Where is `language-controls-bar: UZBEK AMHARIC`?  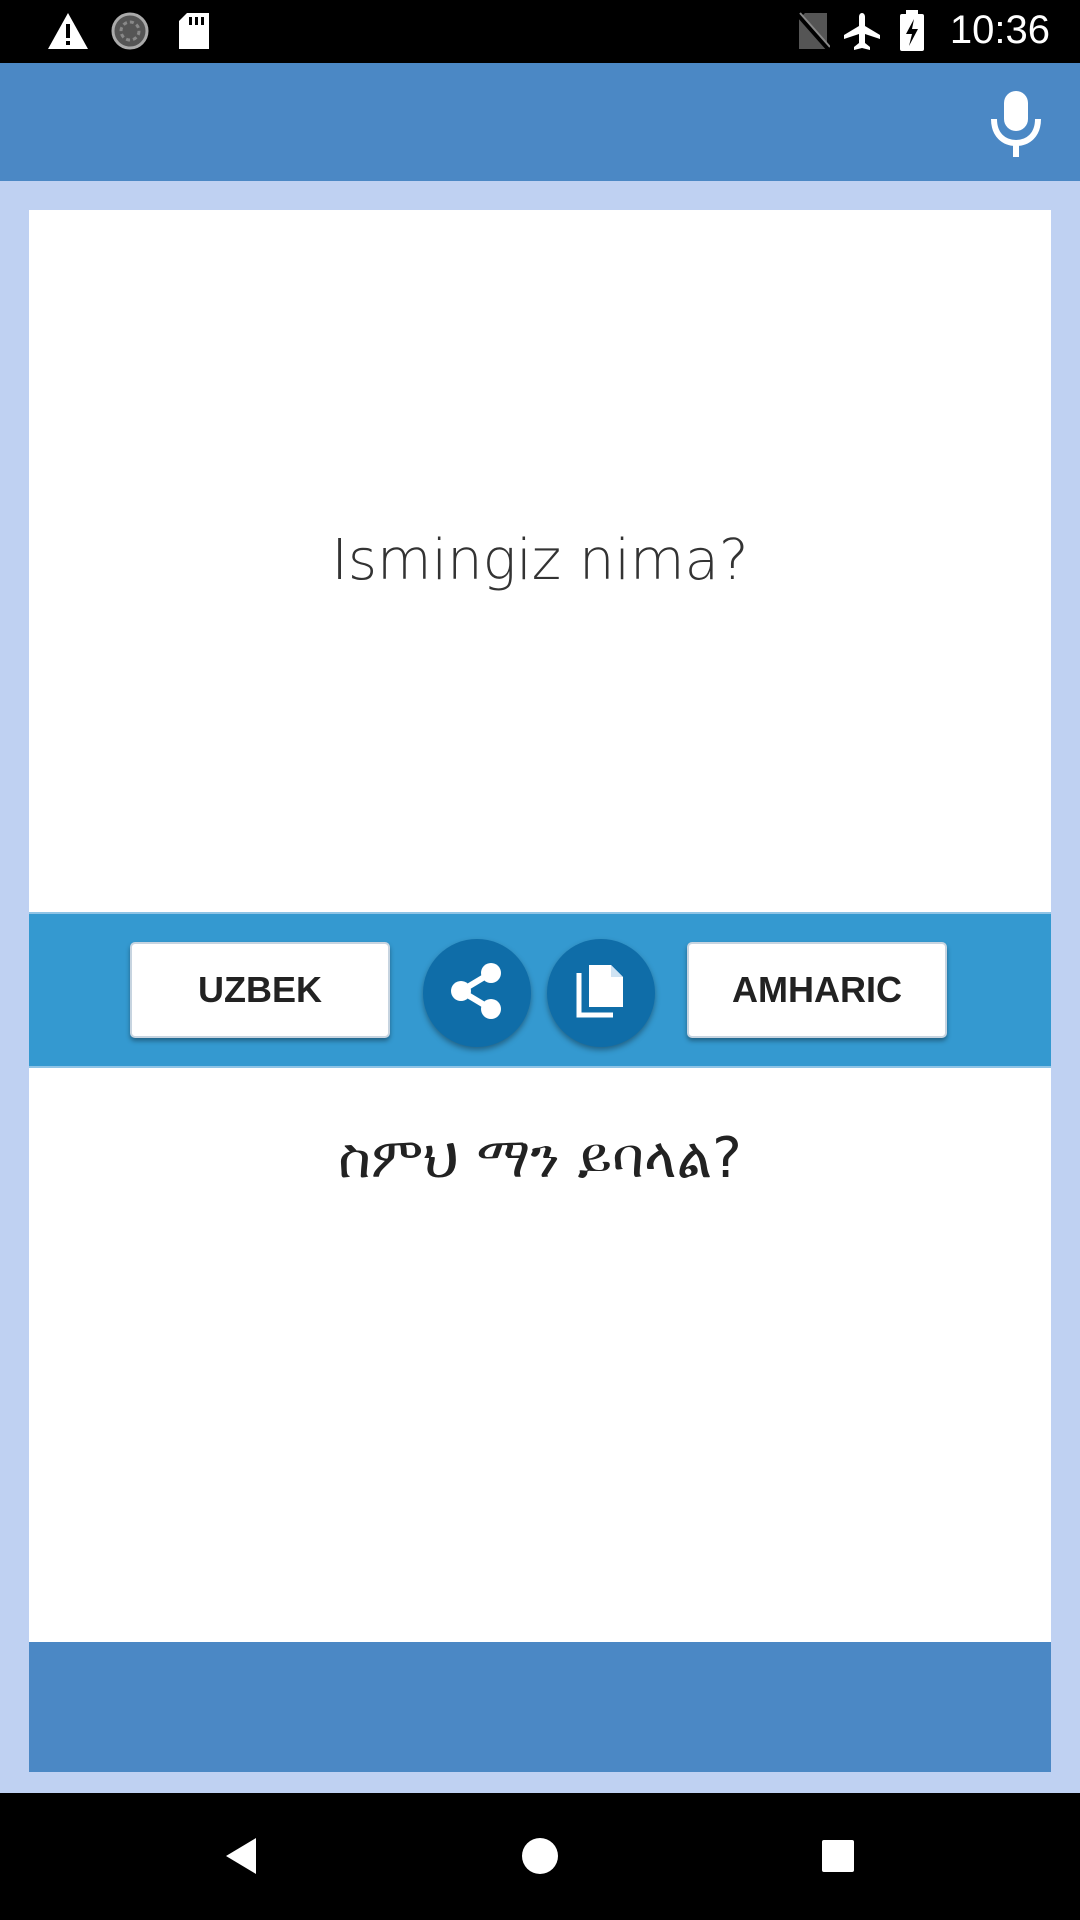 language-controls-bar: UZBEK AMHARIC is located at coordinates (540, 990).